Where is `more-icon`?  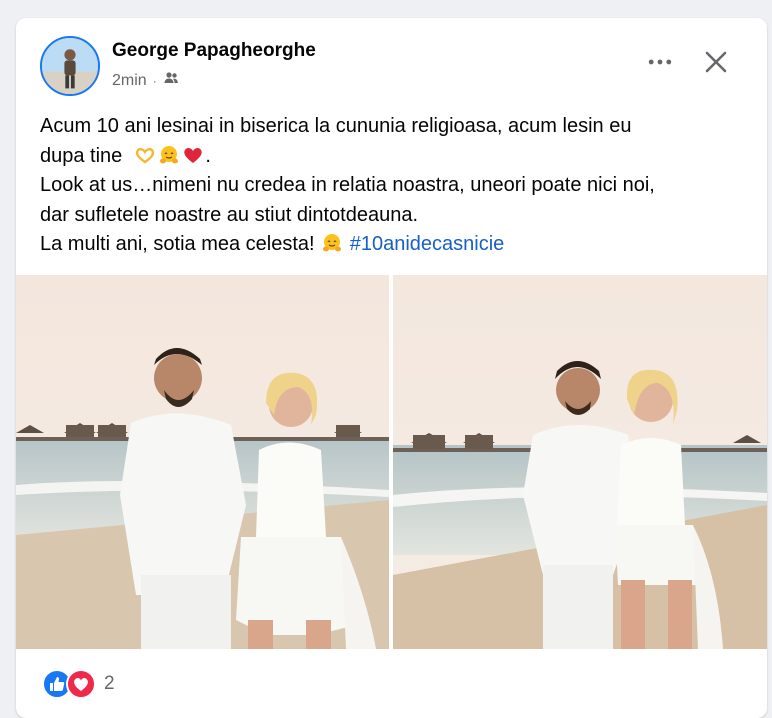 more-icon is located at coordinates (660, 62).